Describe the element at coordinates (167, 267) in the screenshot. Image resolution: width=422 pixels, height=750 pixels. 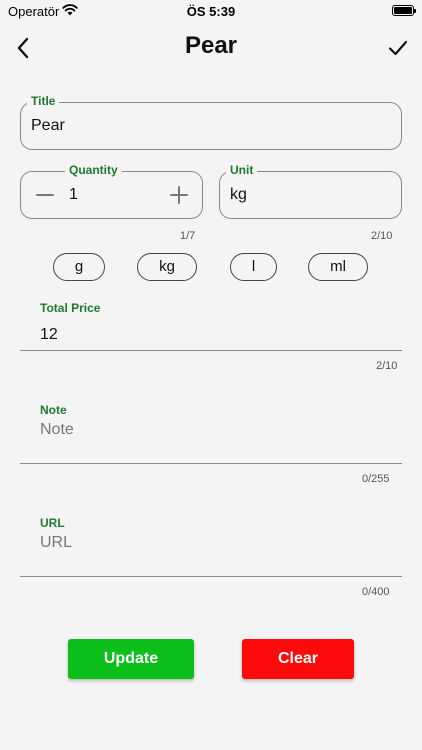
I see `unit-chip-kg: kg` at that location.